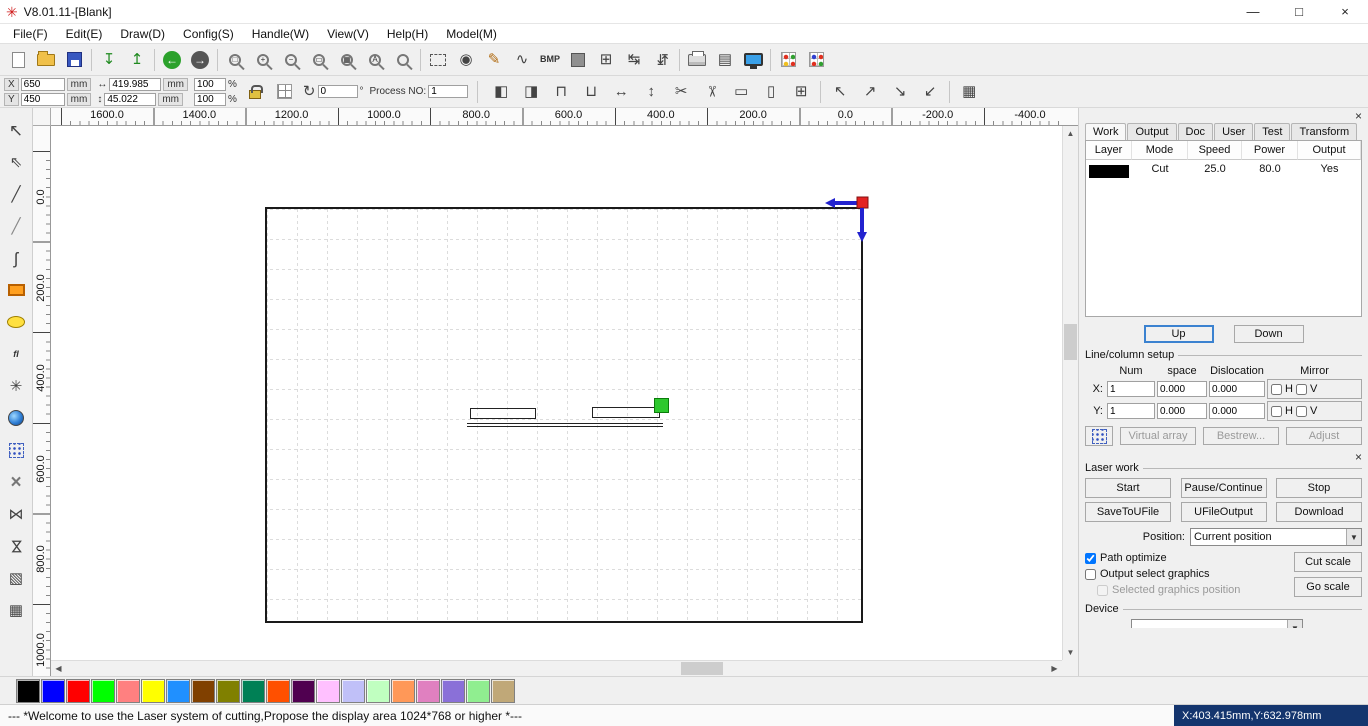 The height and width of the screenshot is (726, 1368). What do you see at coordinates (74, 60) in the screenshot?
I see `save-button` at bounding box center [74, 60].